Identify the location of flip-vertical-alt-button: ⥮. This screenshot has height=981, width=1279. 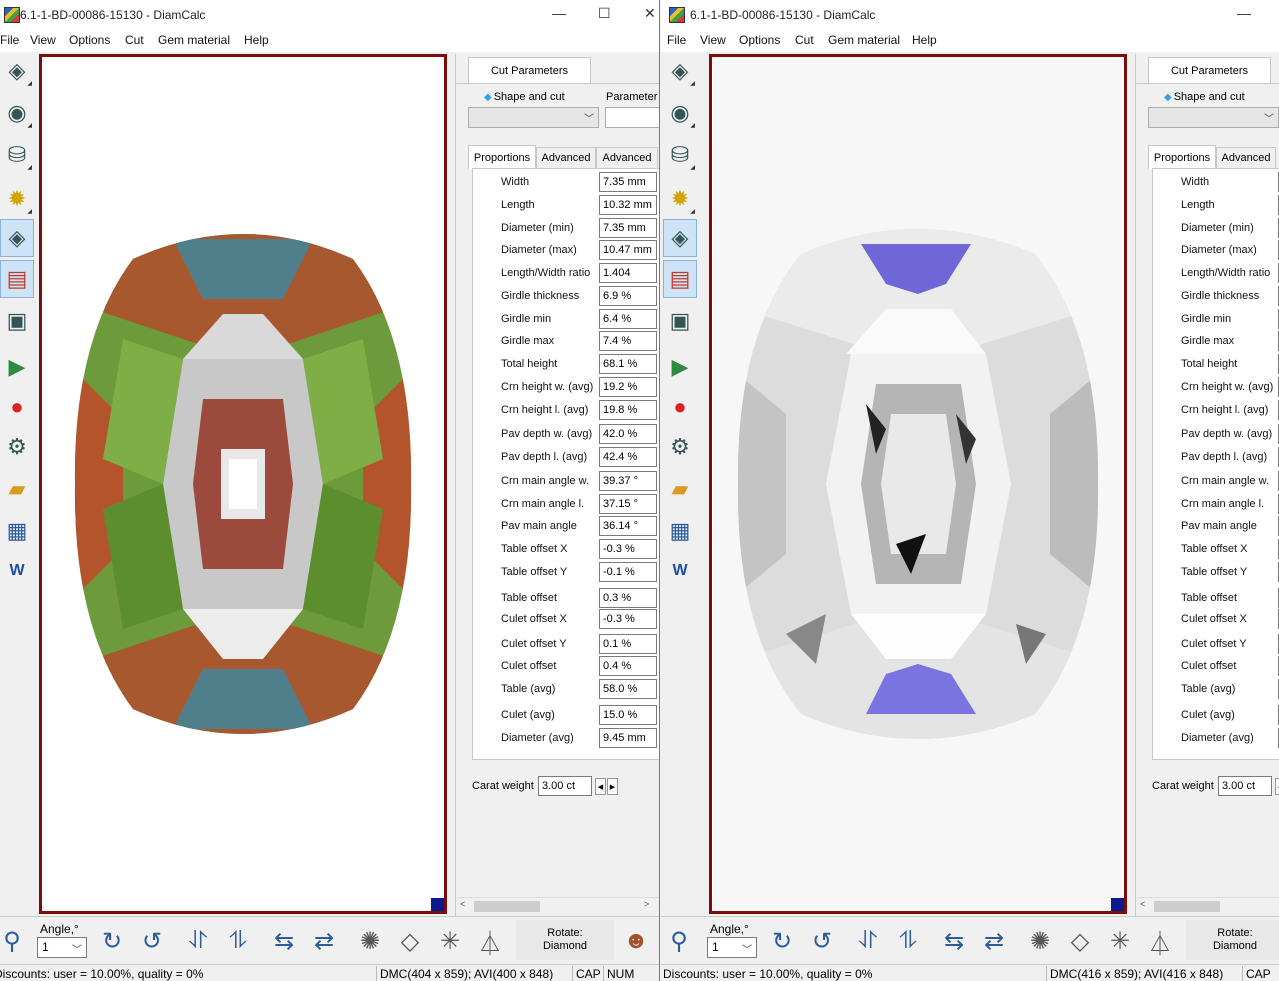
(908, 941).